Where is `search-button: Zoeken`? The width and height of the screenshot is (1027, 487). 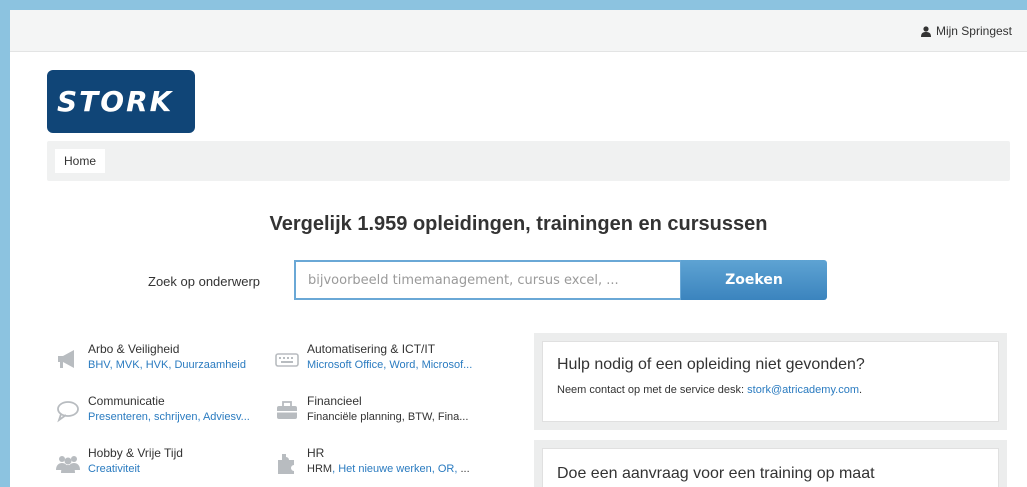
search-button: Zoeken is located at coordinates (754, 280).